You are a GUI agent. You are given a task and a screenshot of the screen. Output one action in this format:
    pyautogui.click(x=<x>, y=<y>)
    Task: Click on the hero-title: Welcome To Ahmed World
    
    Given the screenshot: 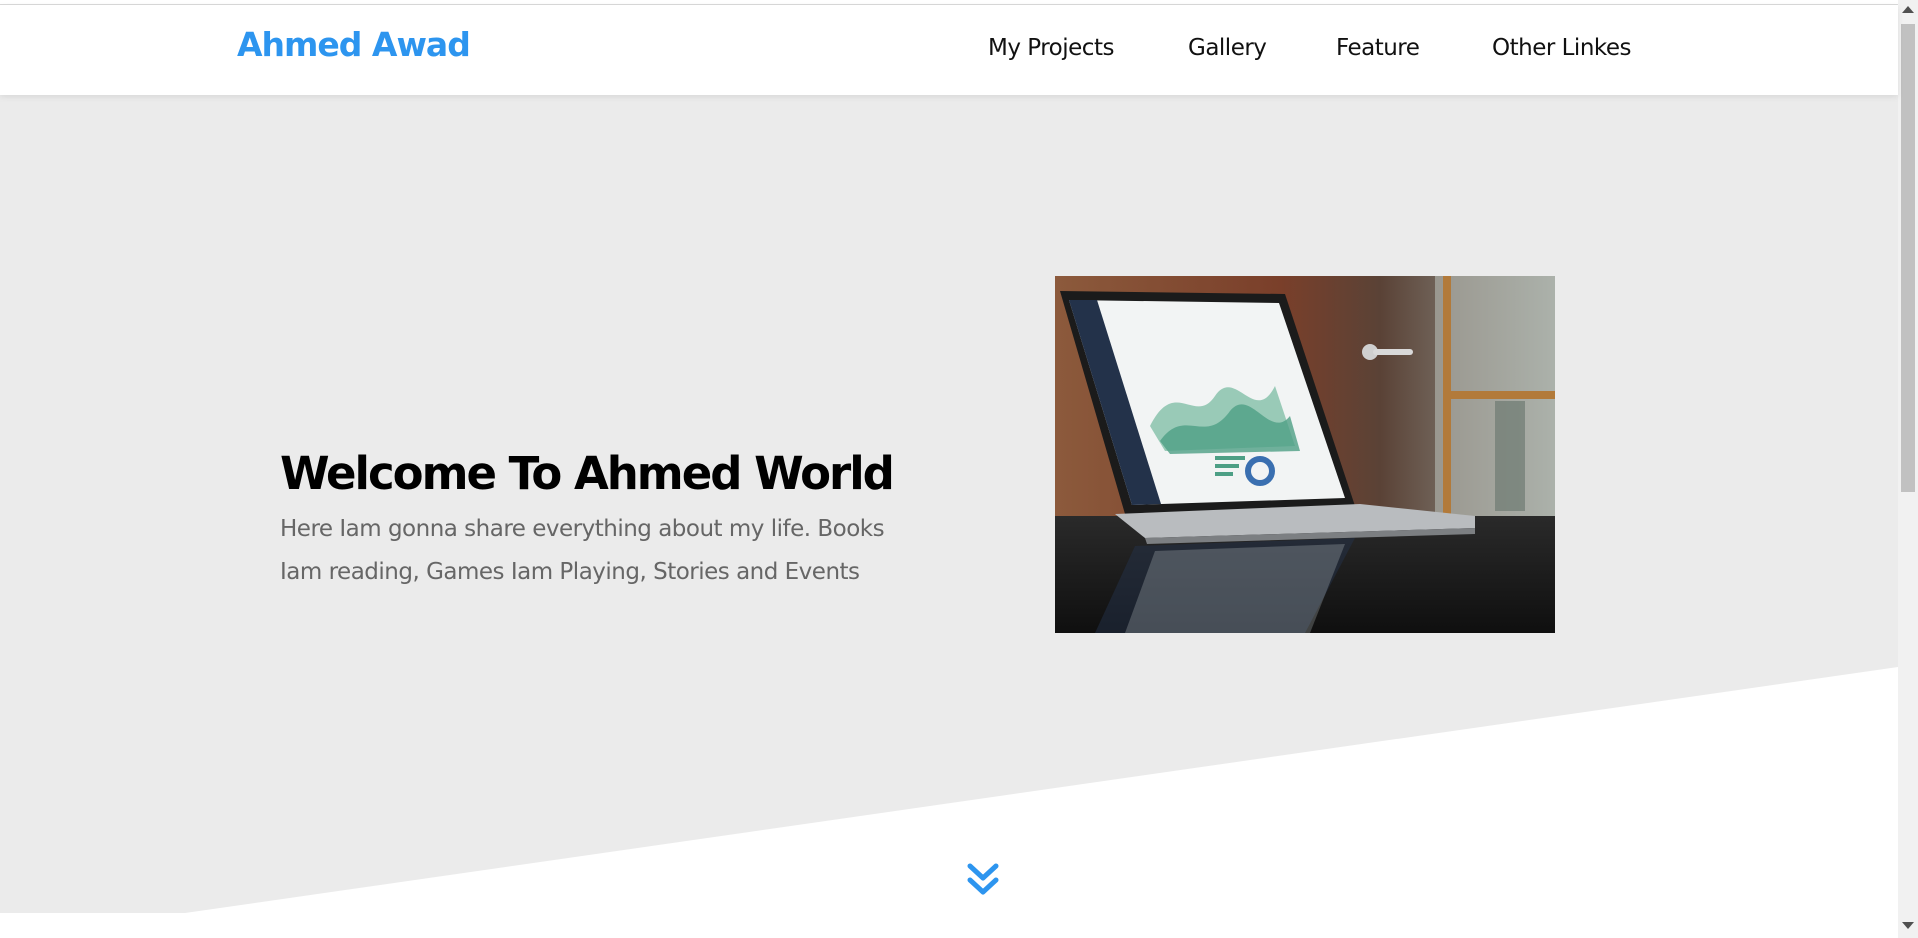 What is the action you would take?
    pyautogui.click(x=587, y=473)
    